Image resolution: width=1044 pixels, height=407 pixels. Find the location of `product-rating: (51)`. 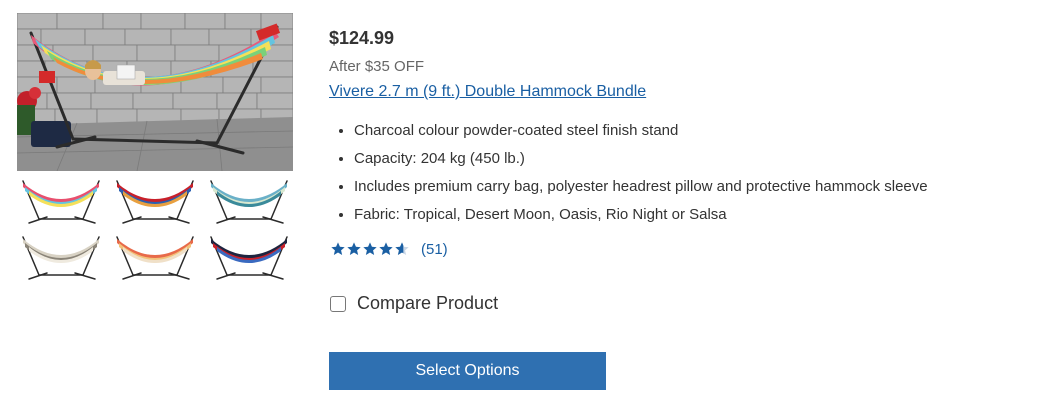

product-rating: (51) is located at coordinates (389, 249).